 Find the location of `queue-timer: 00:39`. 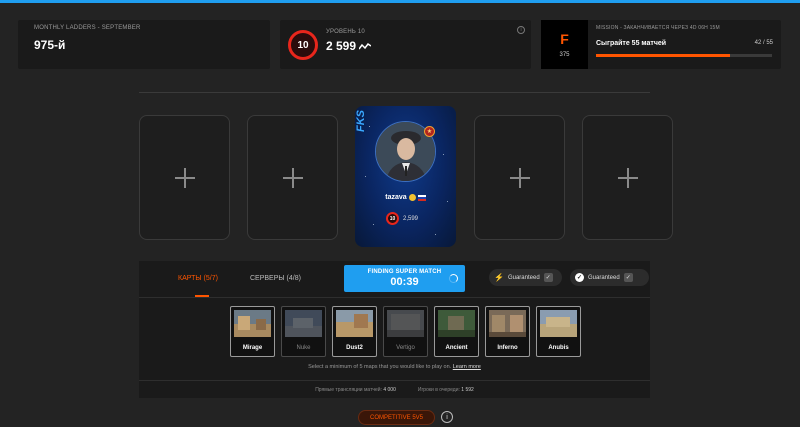

queue-timer: 00:39 is located at coordinates (404, 282).